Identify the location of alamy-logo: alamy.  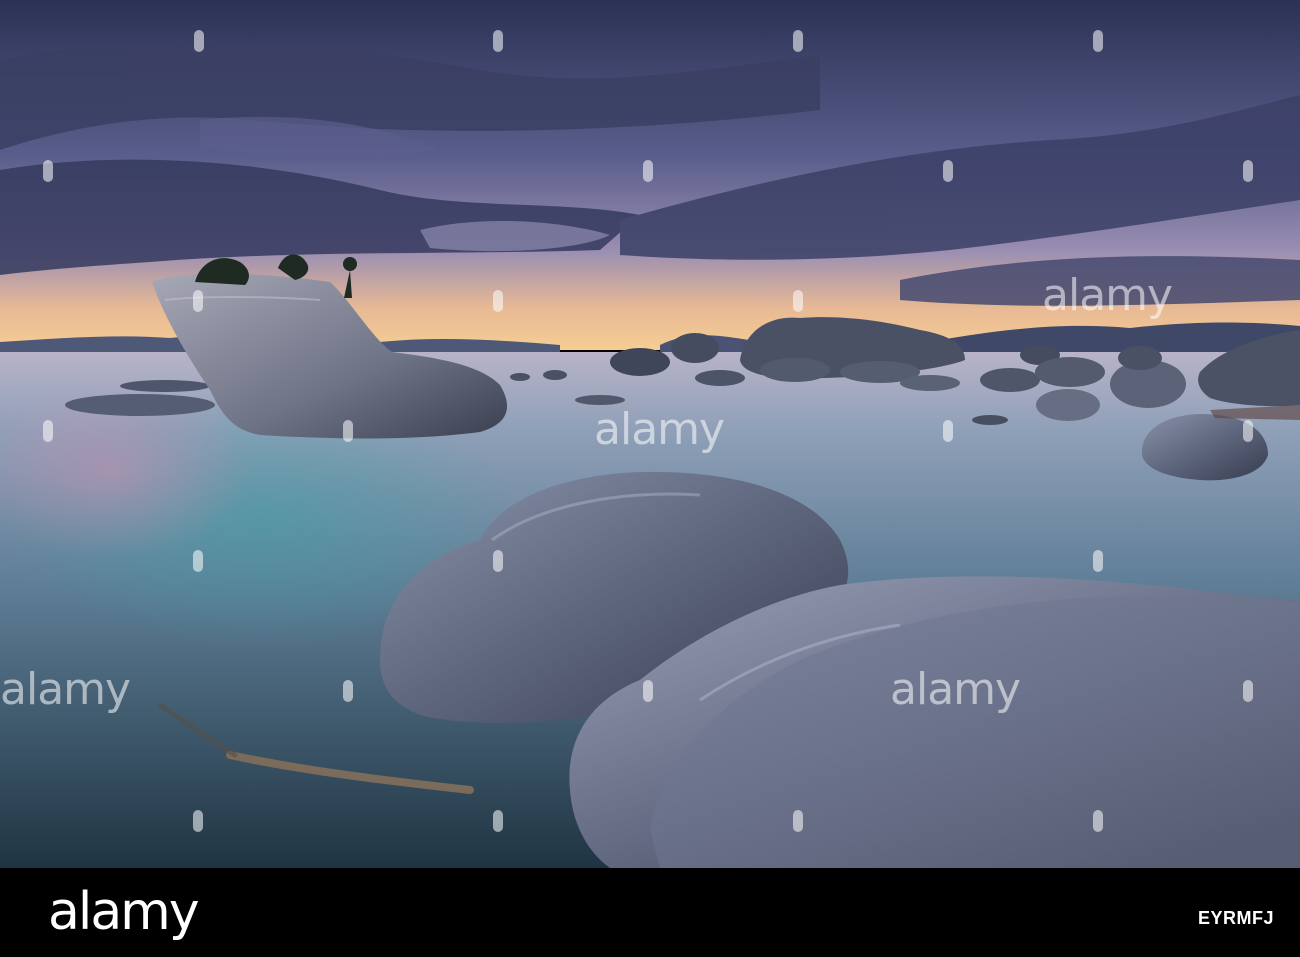
(124, 912).